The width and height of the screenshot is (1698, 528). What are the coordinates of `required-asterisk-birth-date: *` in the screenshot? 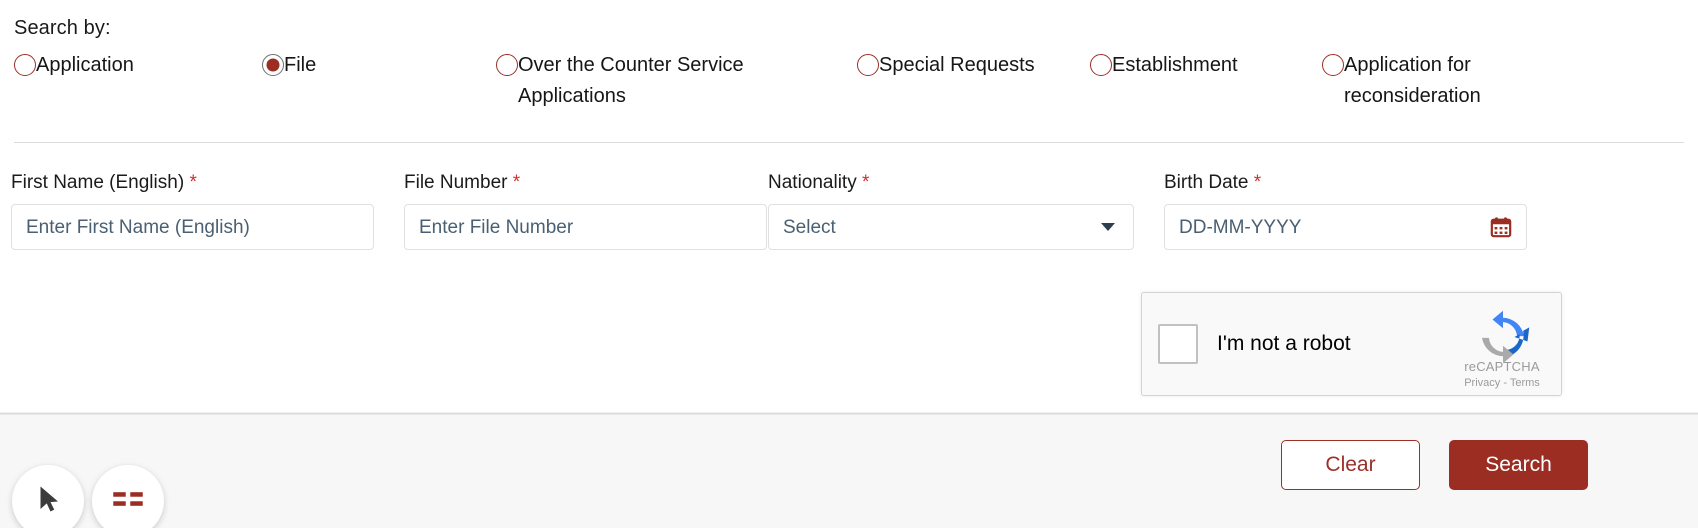 It's located at (1257, 182).